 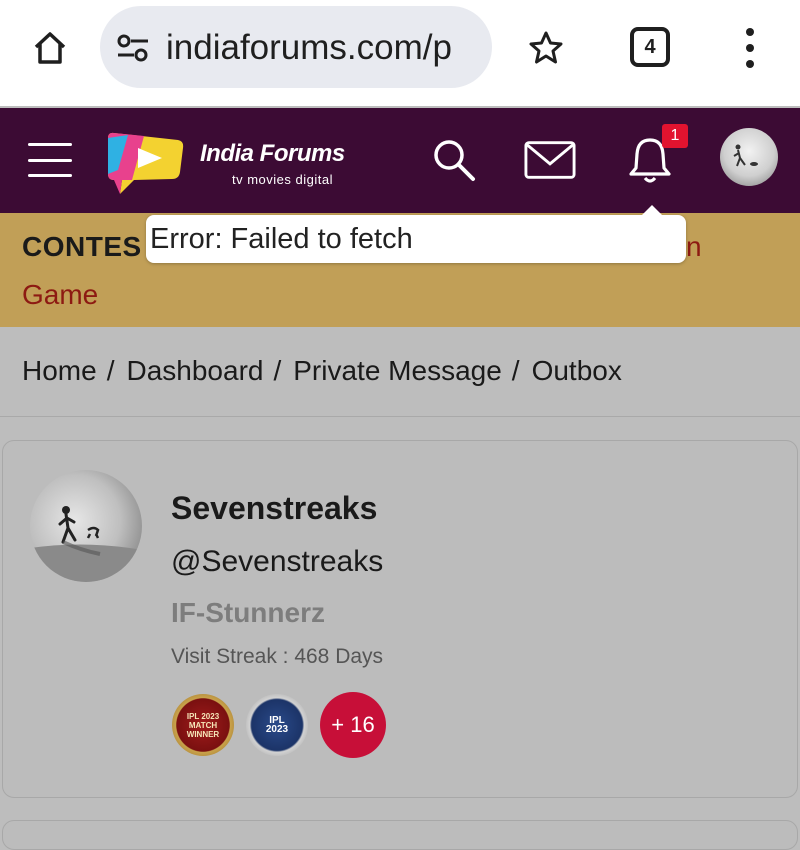 What do you see at coordinates (274, 508) in the screenshot?
I see `profile-display-name: Sevenstreaks` at bounding box center [274, 508].